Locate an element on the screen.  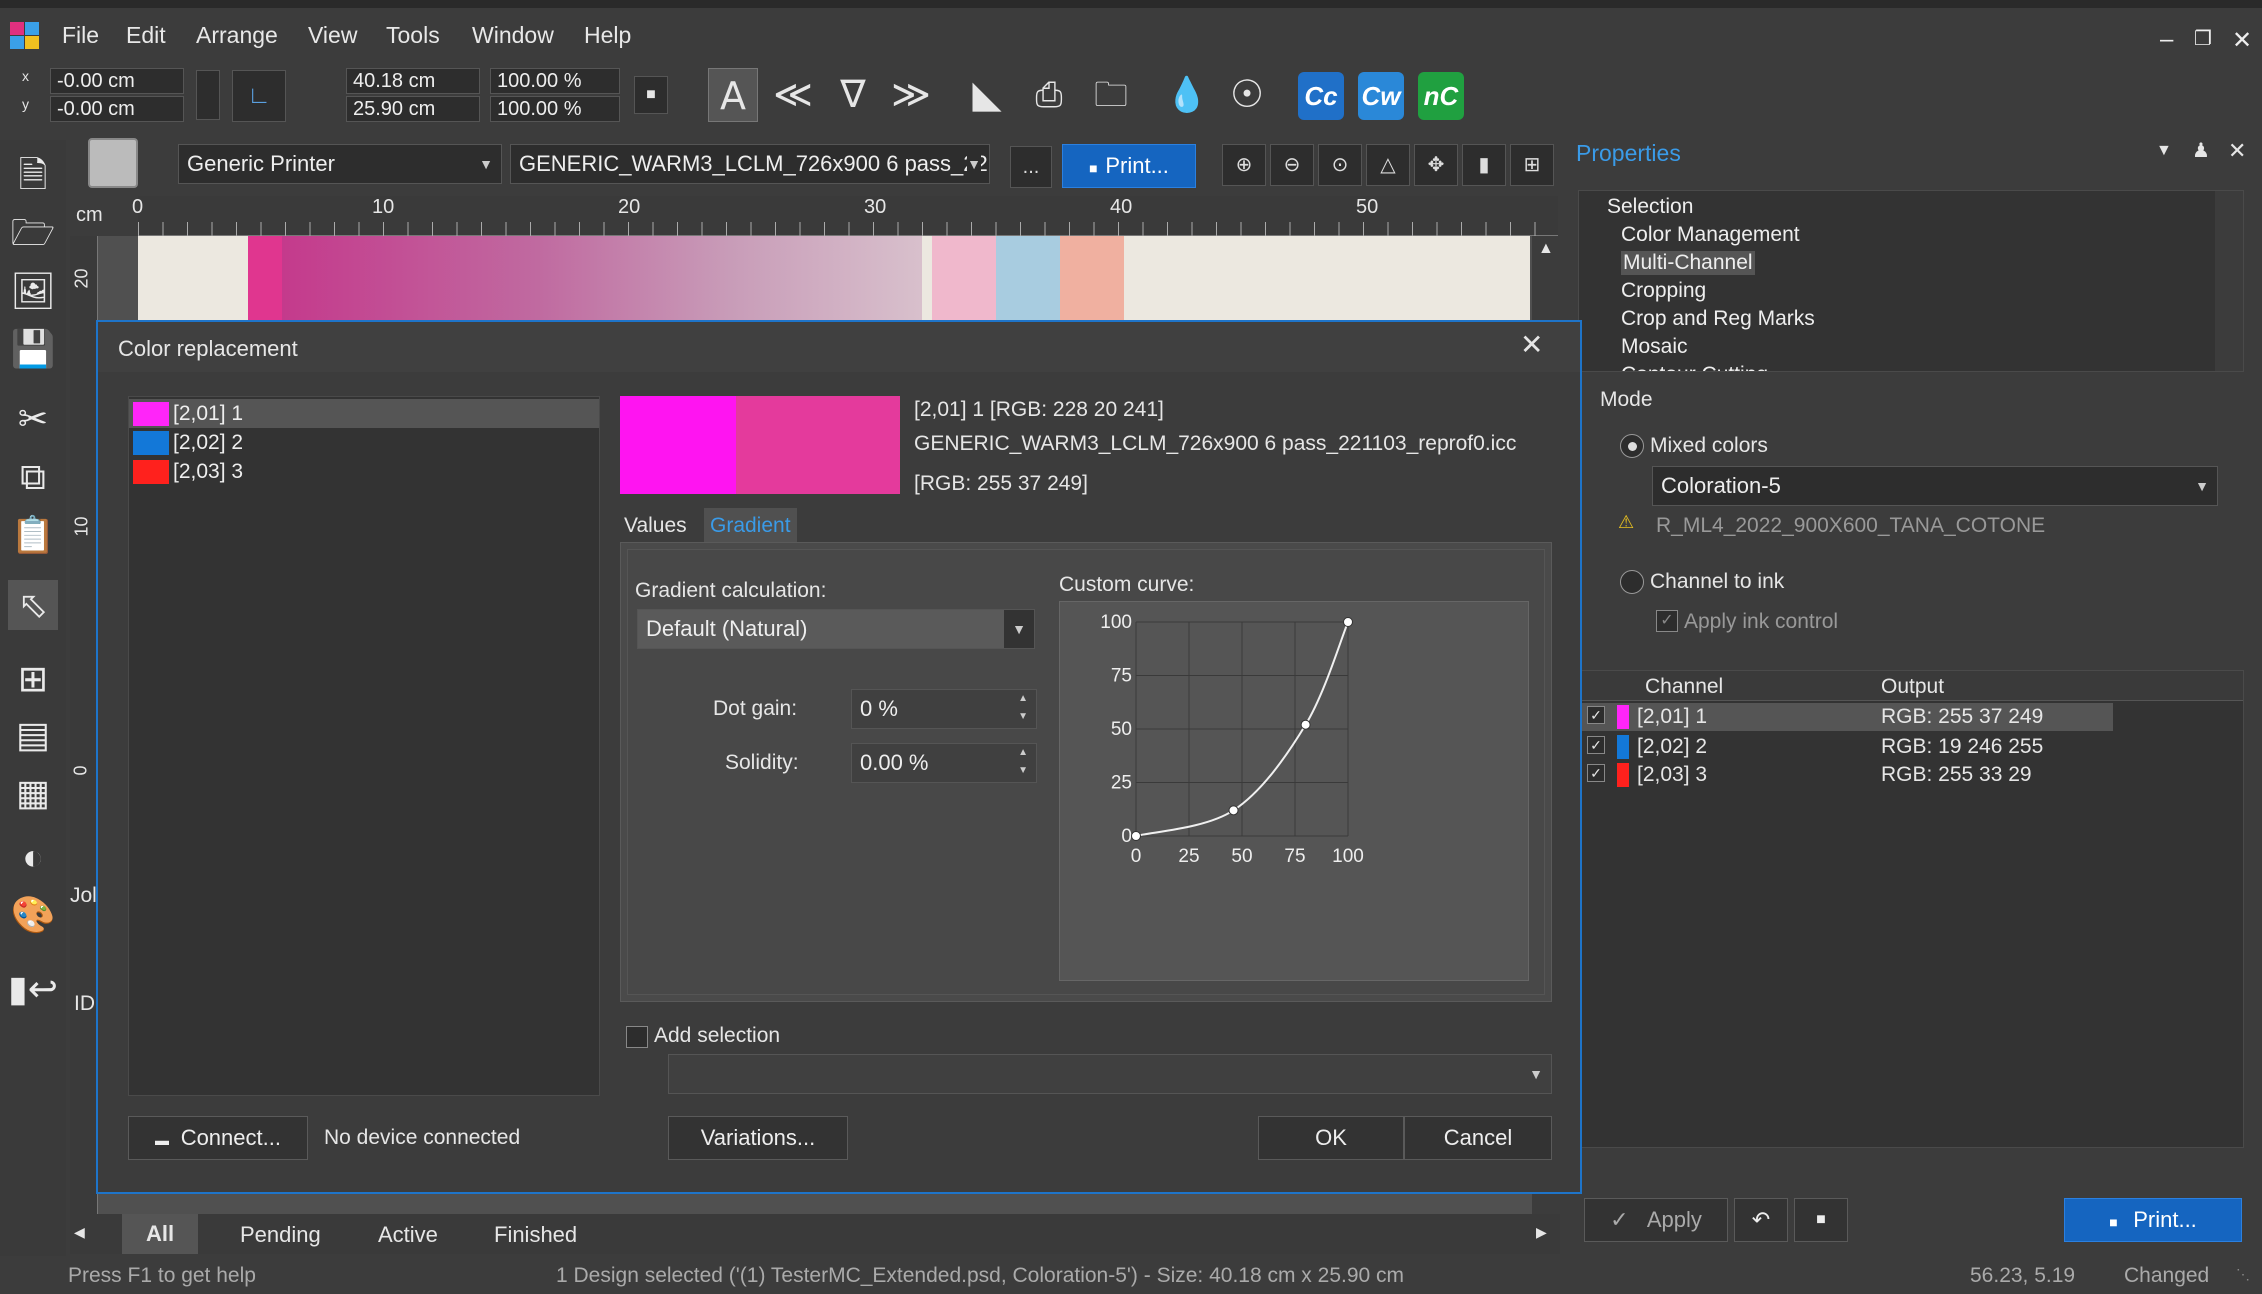
tab-pending: Pending is located at coordinates (280, 1235).